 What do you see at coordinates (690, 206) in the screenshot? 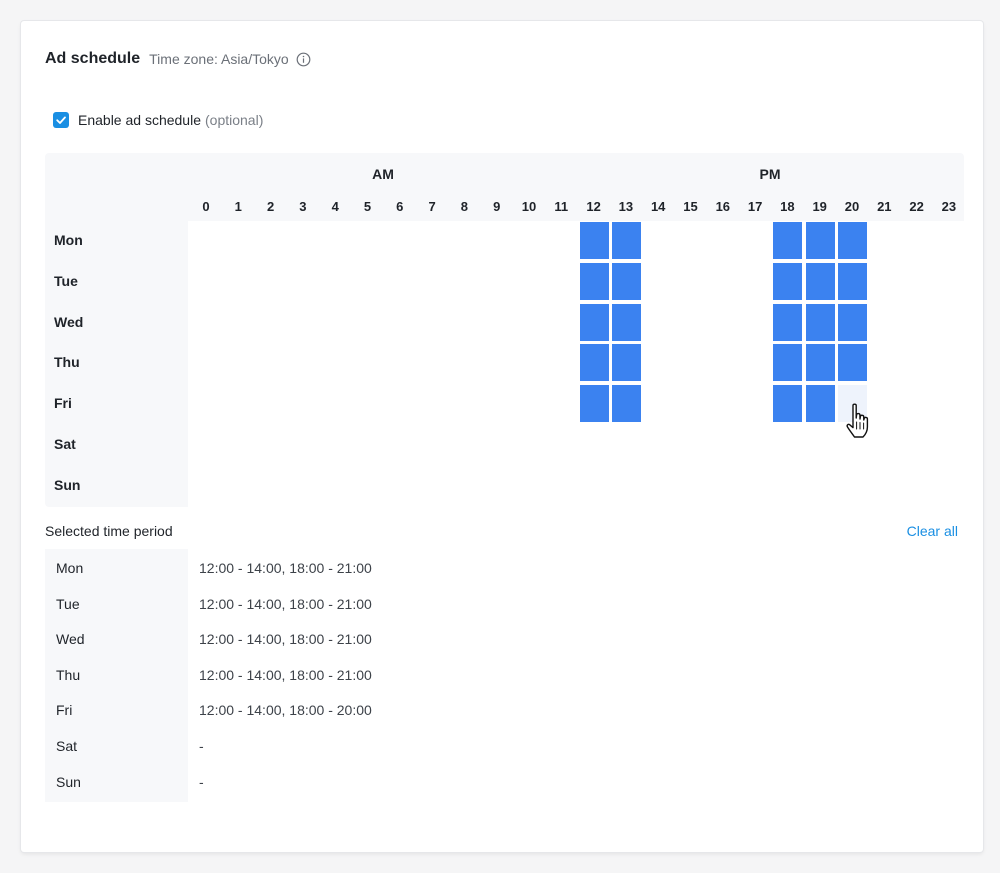
I see `hour-label: 15` at bounding box center [690, 206].